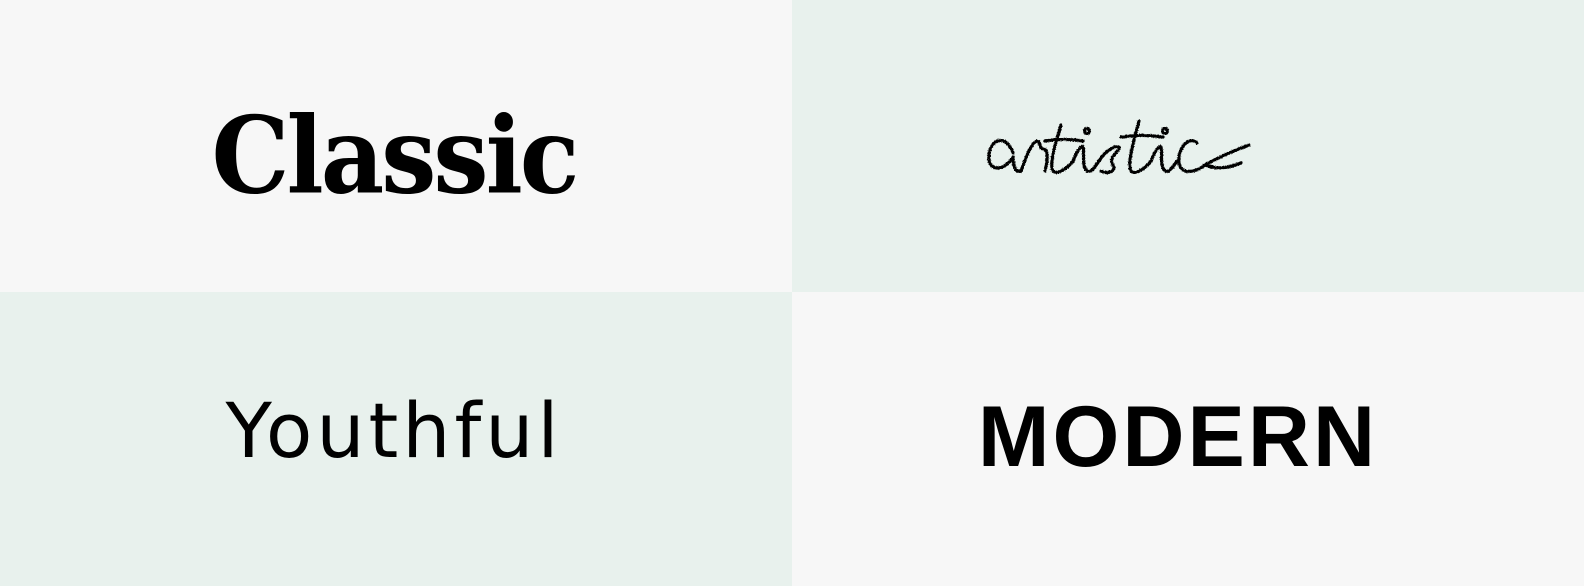 The image size is (1584, 586). I want to click on modern-label: MODERN, so click(1178, 437).